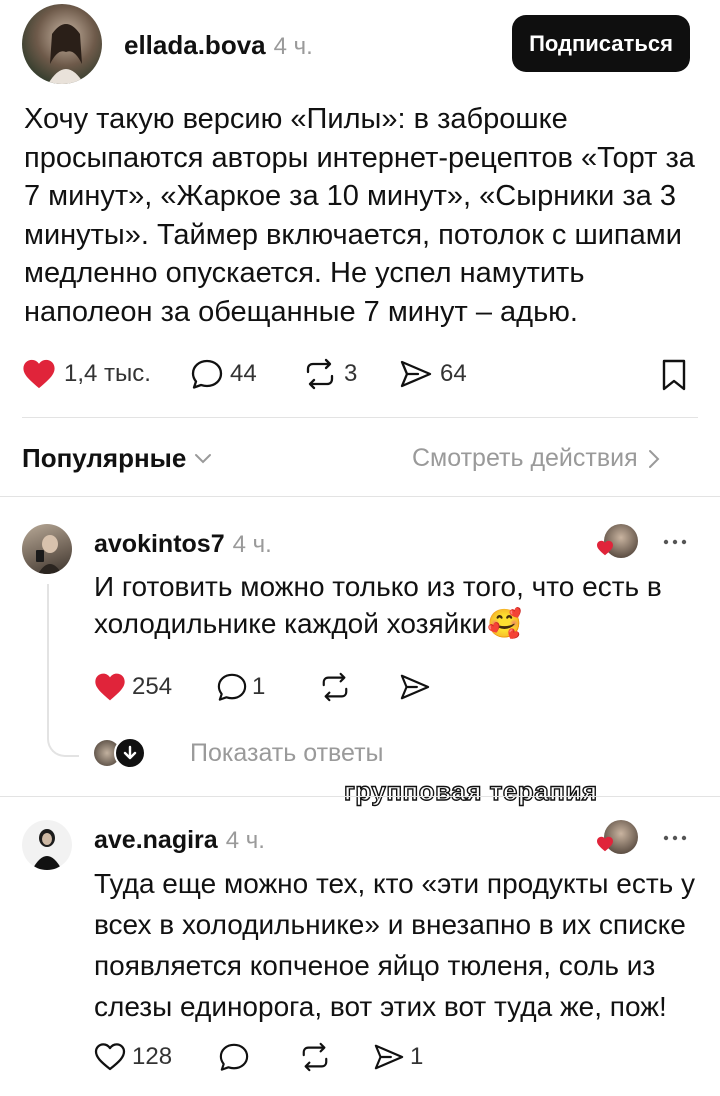 Image resolution: width=720 pixels, height=1096 pixels. Describe the element at coordinates (110, 1057) in the screenshot. I see `heart-outline-icon` at that location.